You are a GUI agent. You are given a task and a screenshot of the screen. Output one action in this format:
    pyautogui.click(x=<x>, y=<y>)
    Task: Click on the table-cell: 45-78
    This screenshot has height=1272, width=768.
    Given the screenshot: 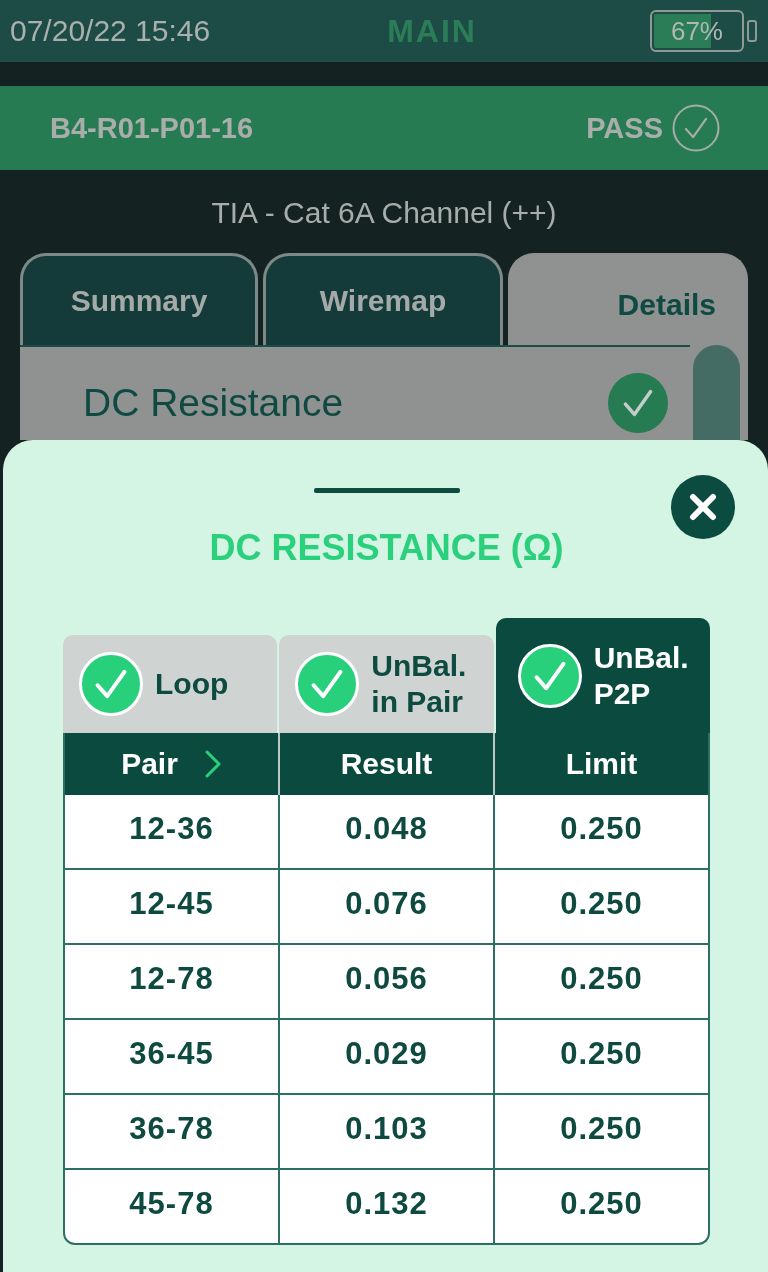 What is the action you would take?
    pyautogui.click(x=171, y=1206)
    